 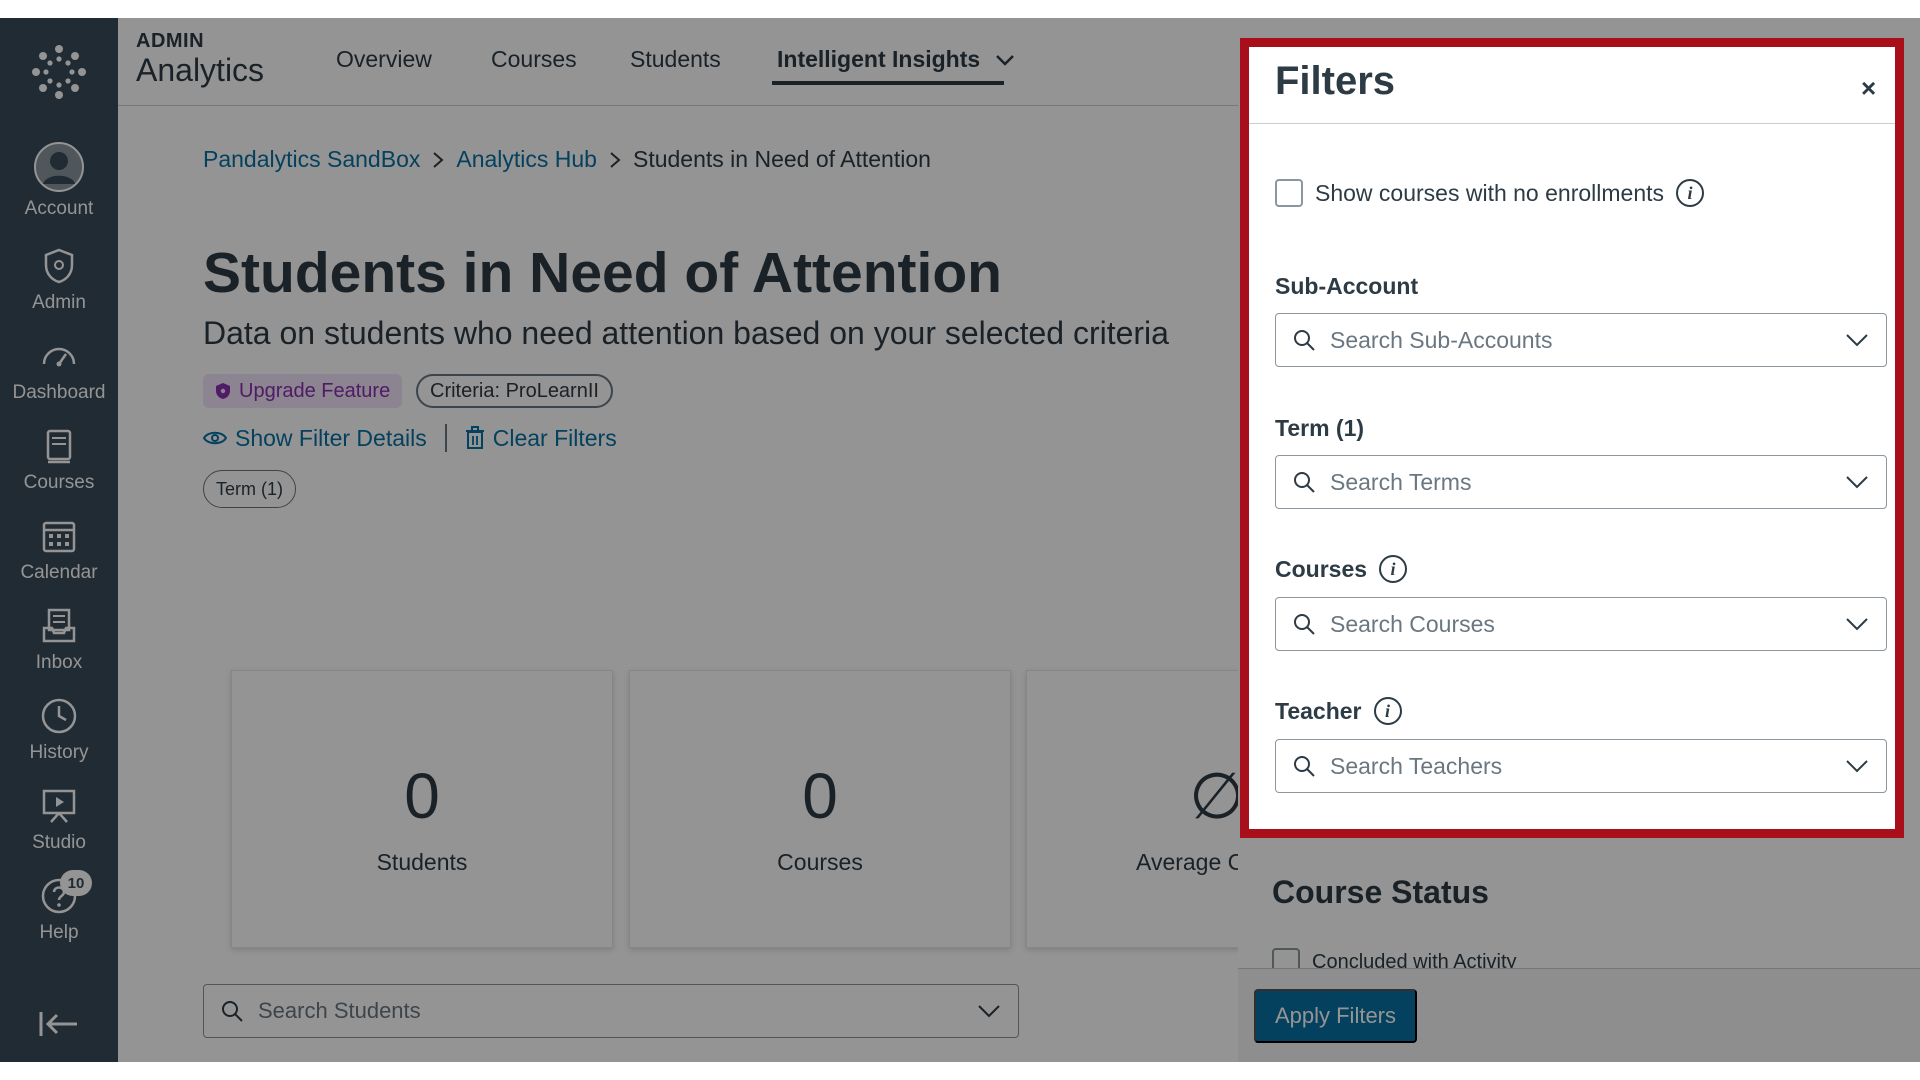 I want to click on teacher-label-text: Teacher, so click(x=1318, y=710).